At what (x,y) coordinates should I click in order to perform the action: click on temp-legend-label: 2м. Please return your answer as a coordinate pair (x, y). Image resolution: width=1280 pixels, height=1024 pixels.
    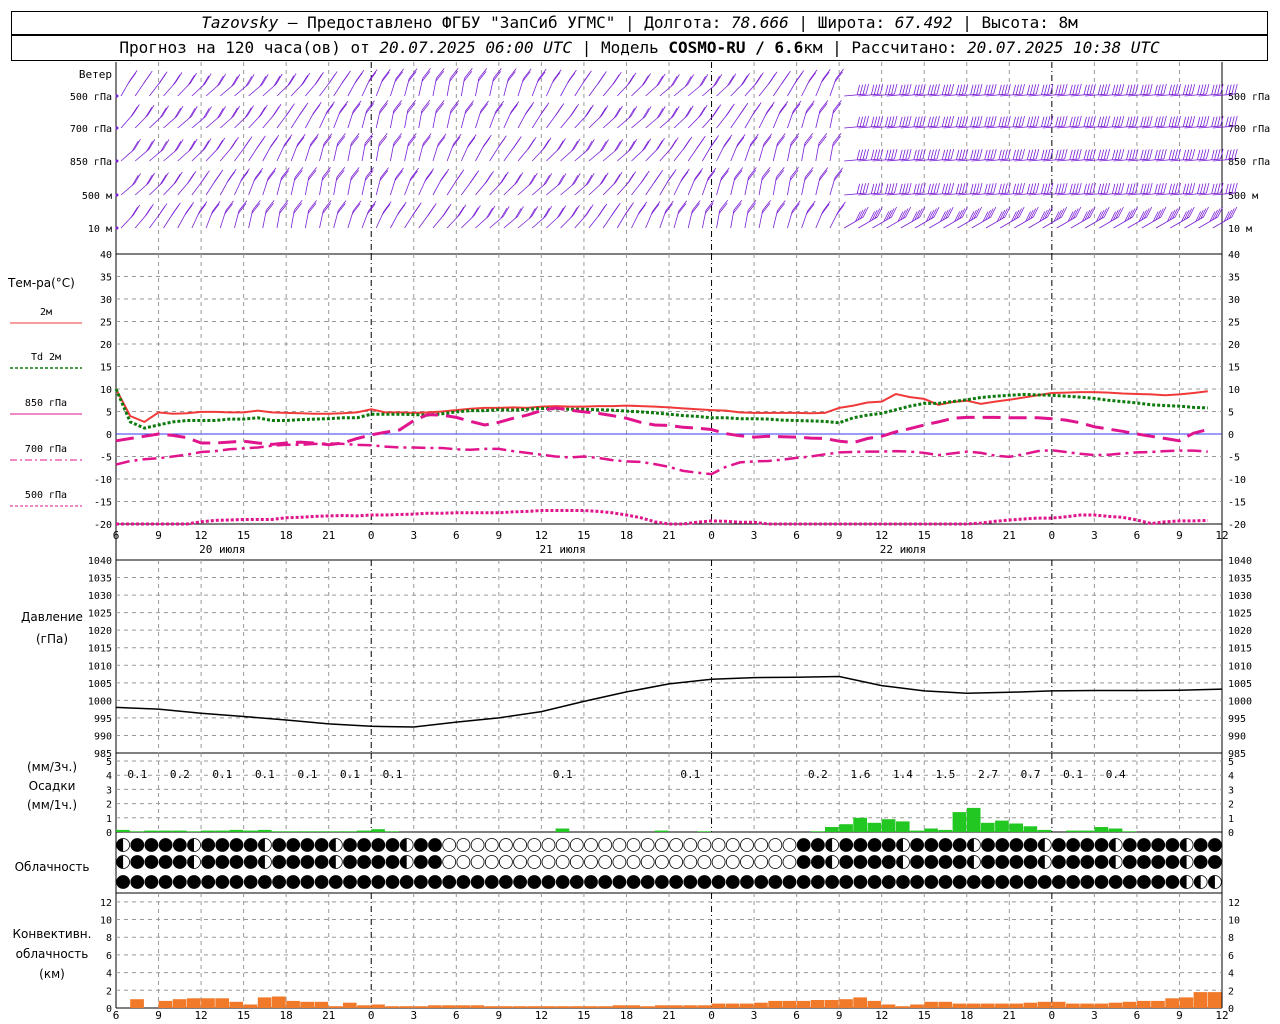
    Looking at the image, I should click on (46, 312).